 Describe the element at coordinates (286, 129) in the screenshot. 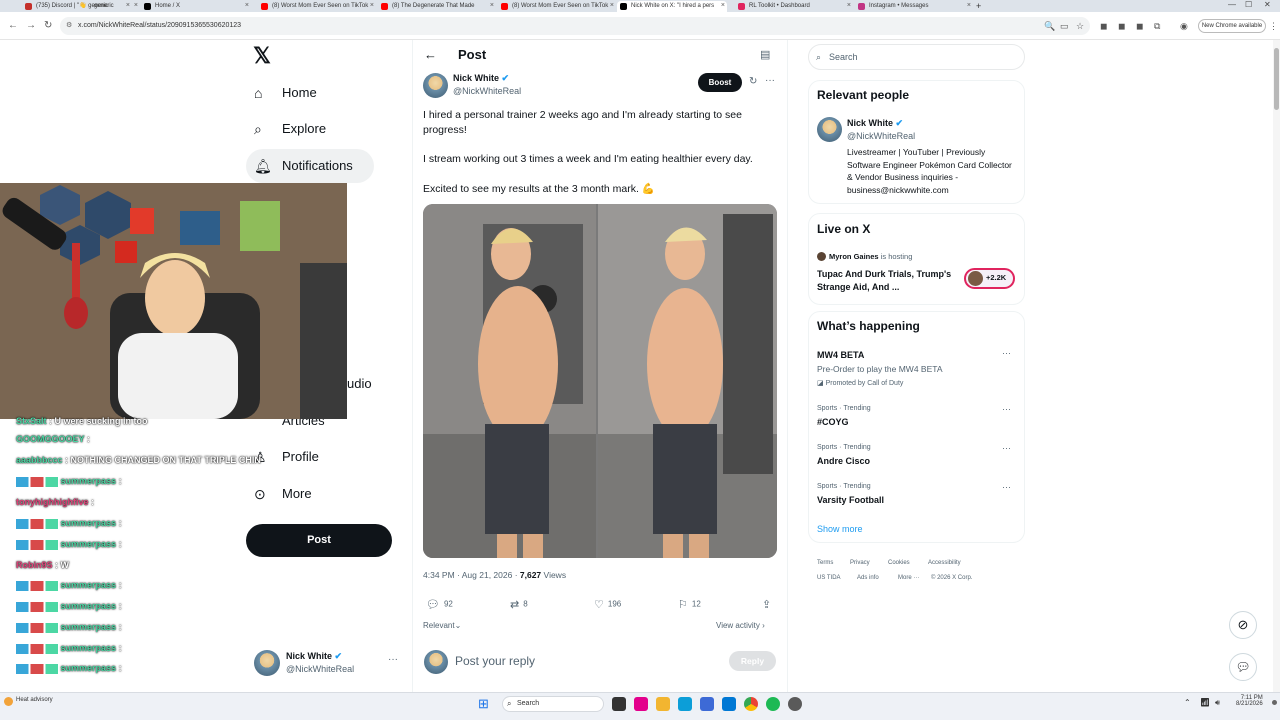

I see `nav-explore: ⌕ Explore` at that location.